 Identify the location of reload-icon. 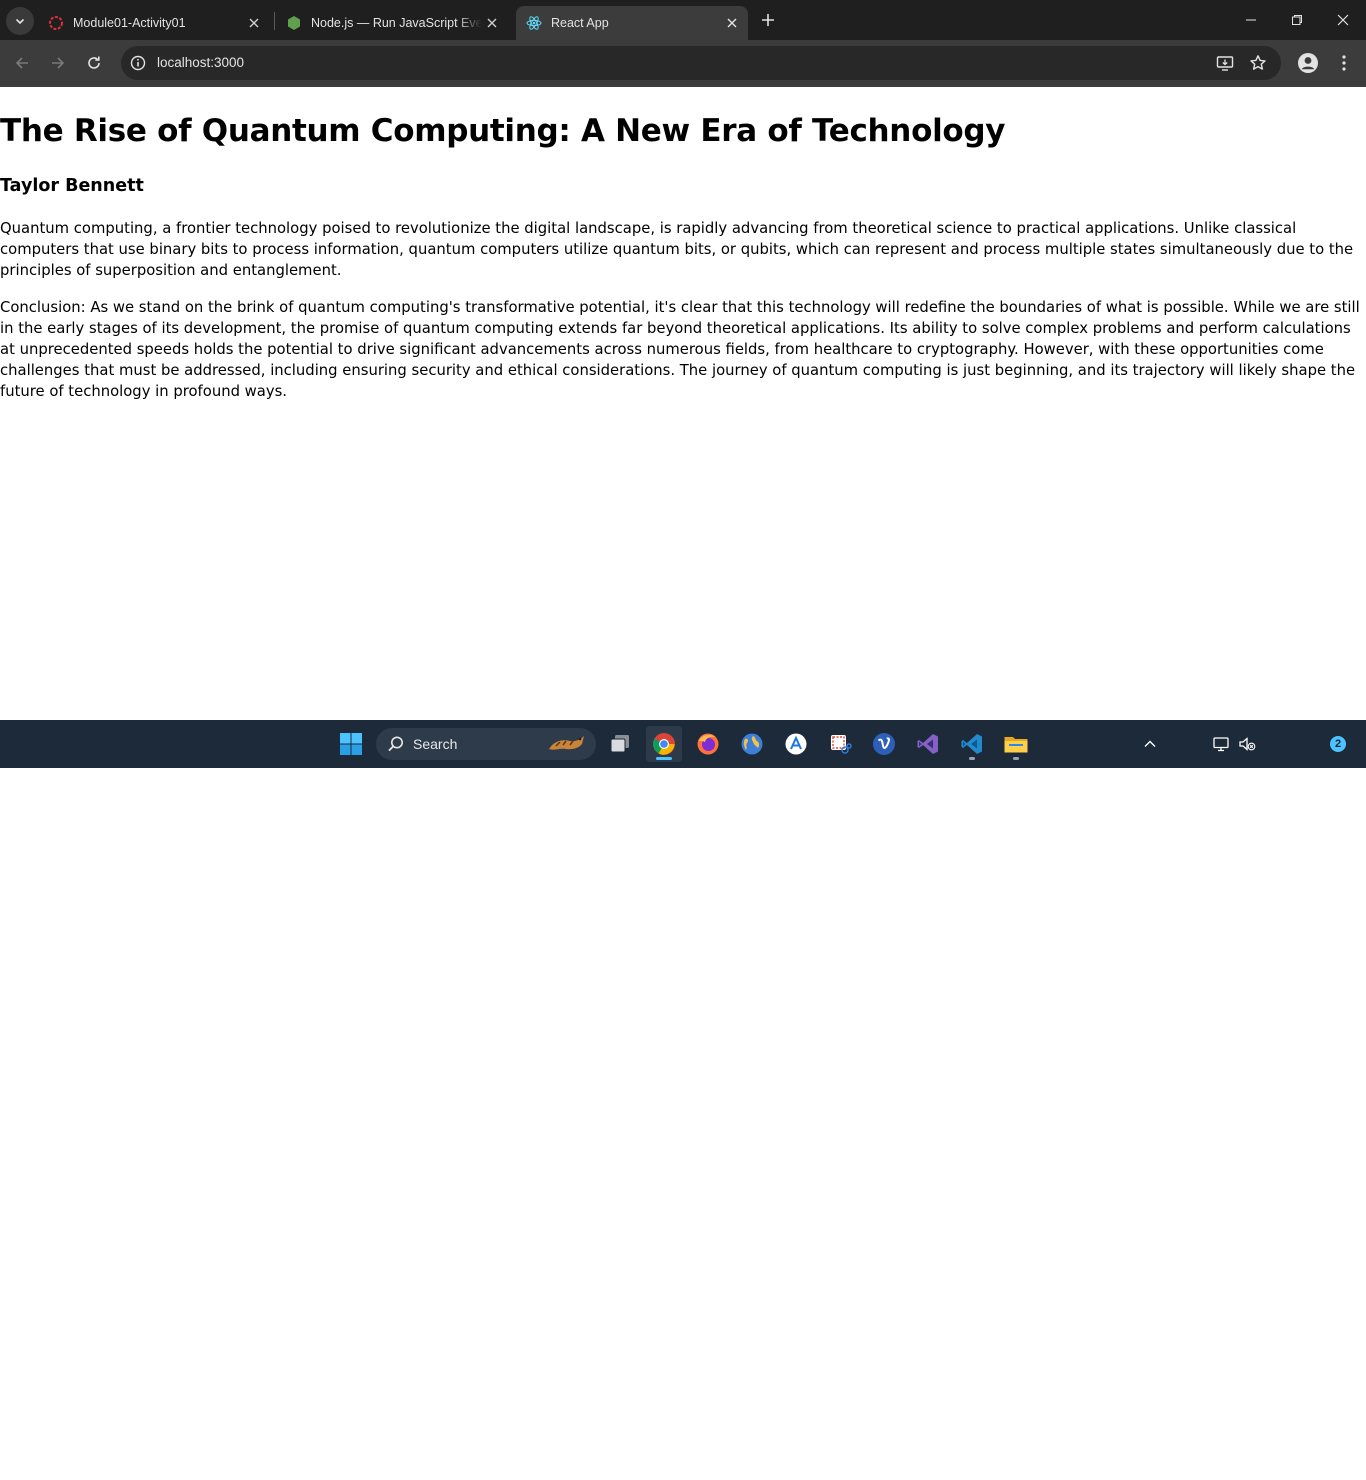
(94, 62).